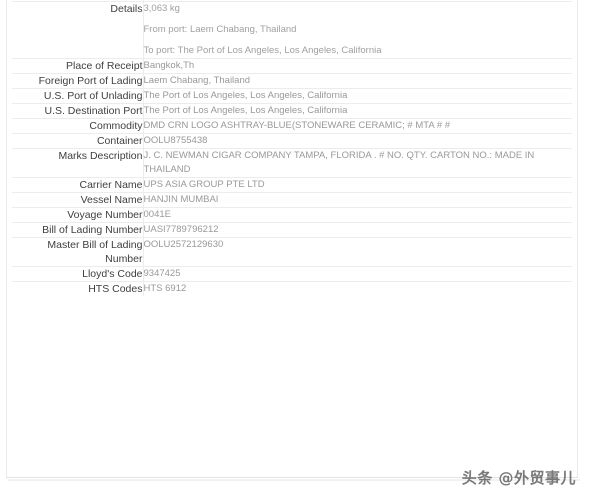 This screenshot has width=590, height=500. I want to click on table-row: Bill of Lading Number UASI7789796212, so click(292, 230).